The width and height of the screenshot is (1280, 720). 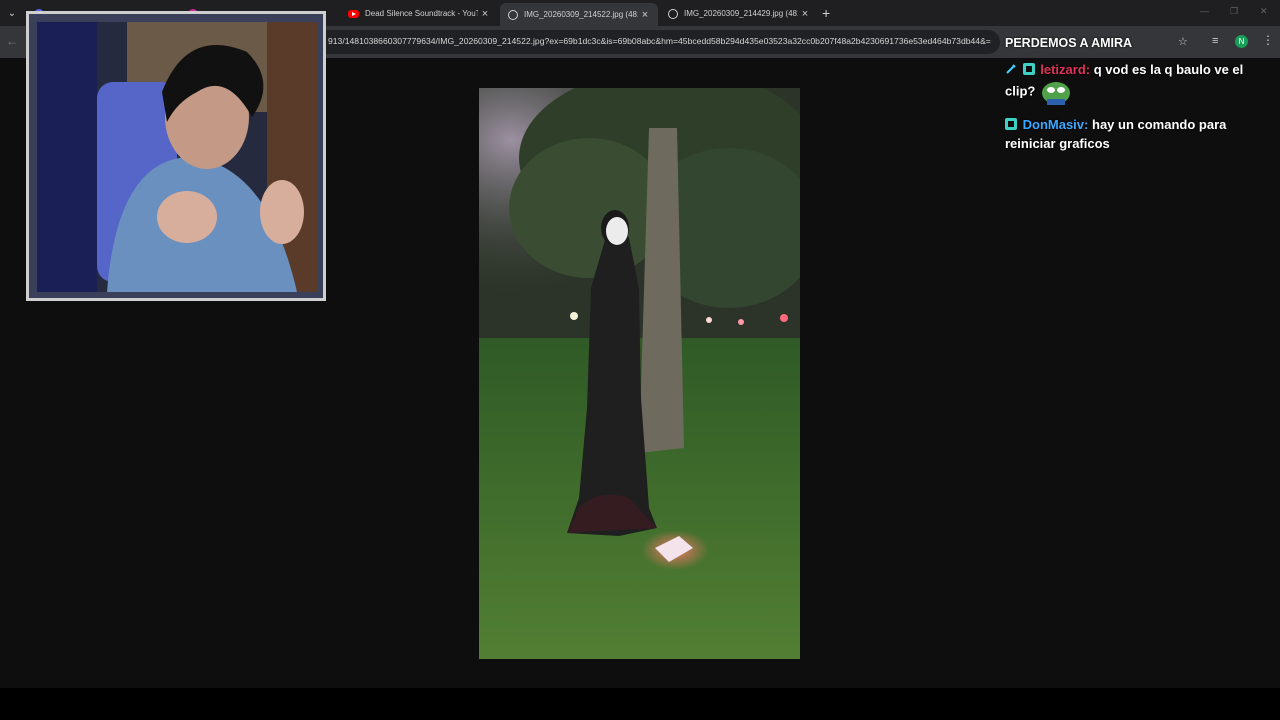 What do you see at coordinates (419, 13) in the screenshot?
I see `tab-youtube: Dead Silence Soundtrack - YouT ×` at bounding box center [419, 13].